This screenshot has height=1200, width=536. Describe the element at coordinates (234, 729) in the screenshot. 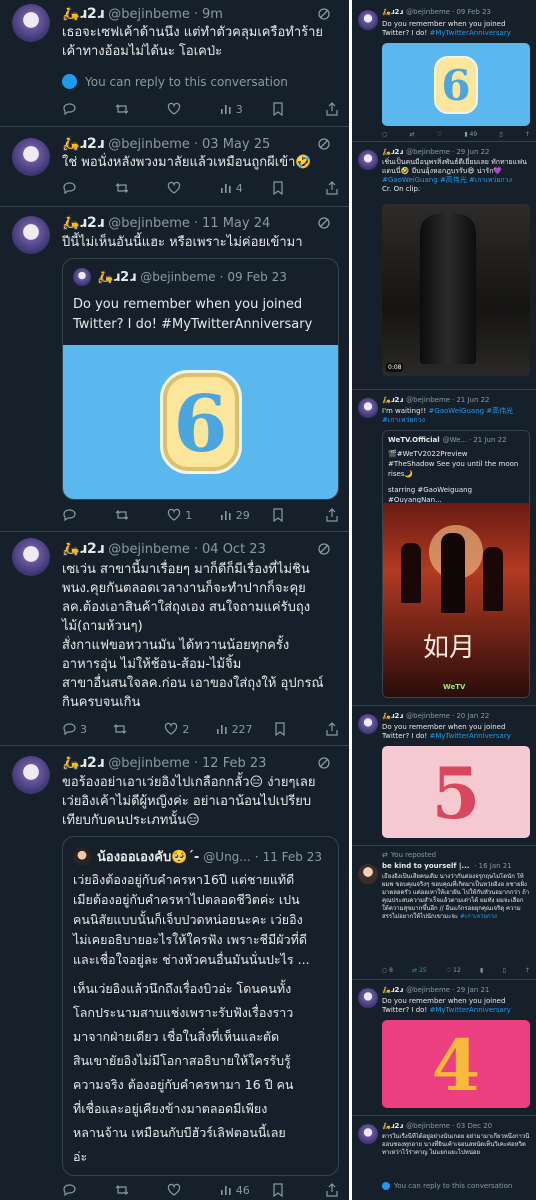

I see `views-button: 227` at that location.